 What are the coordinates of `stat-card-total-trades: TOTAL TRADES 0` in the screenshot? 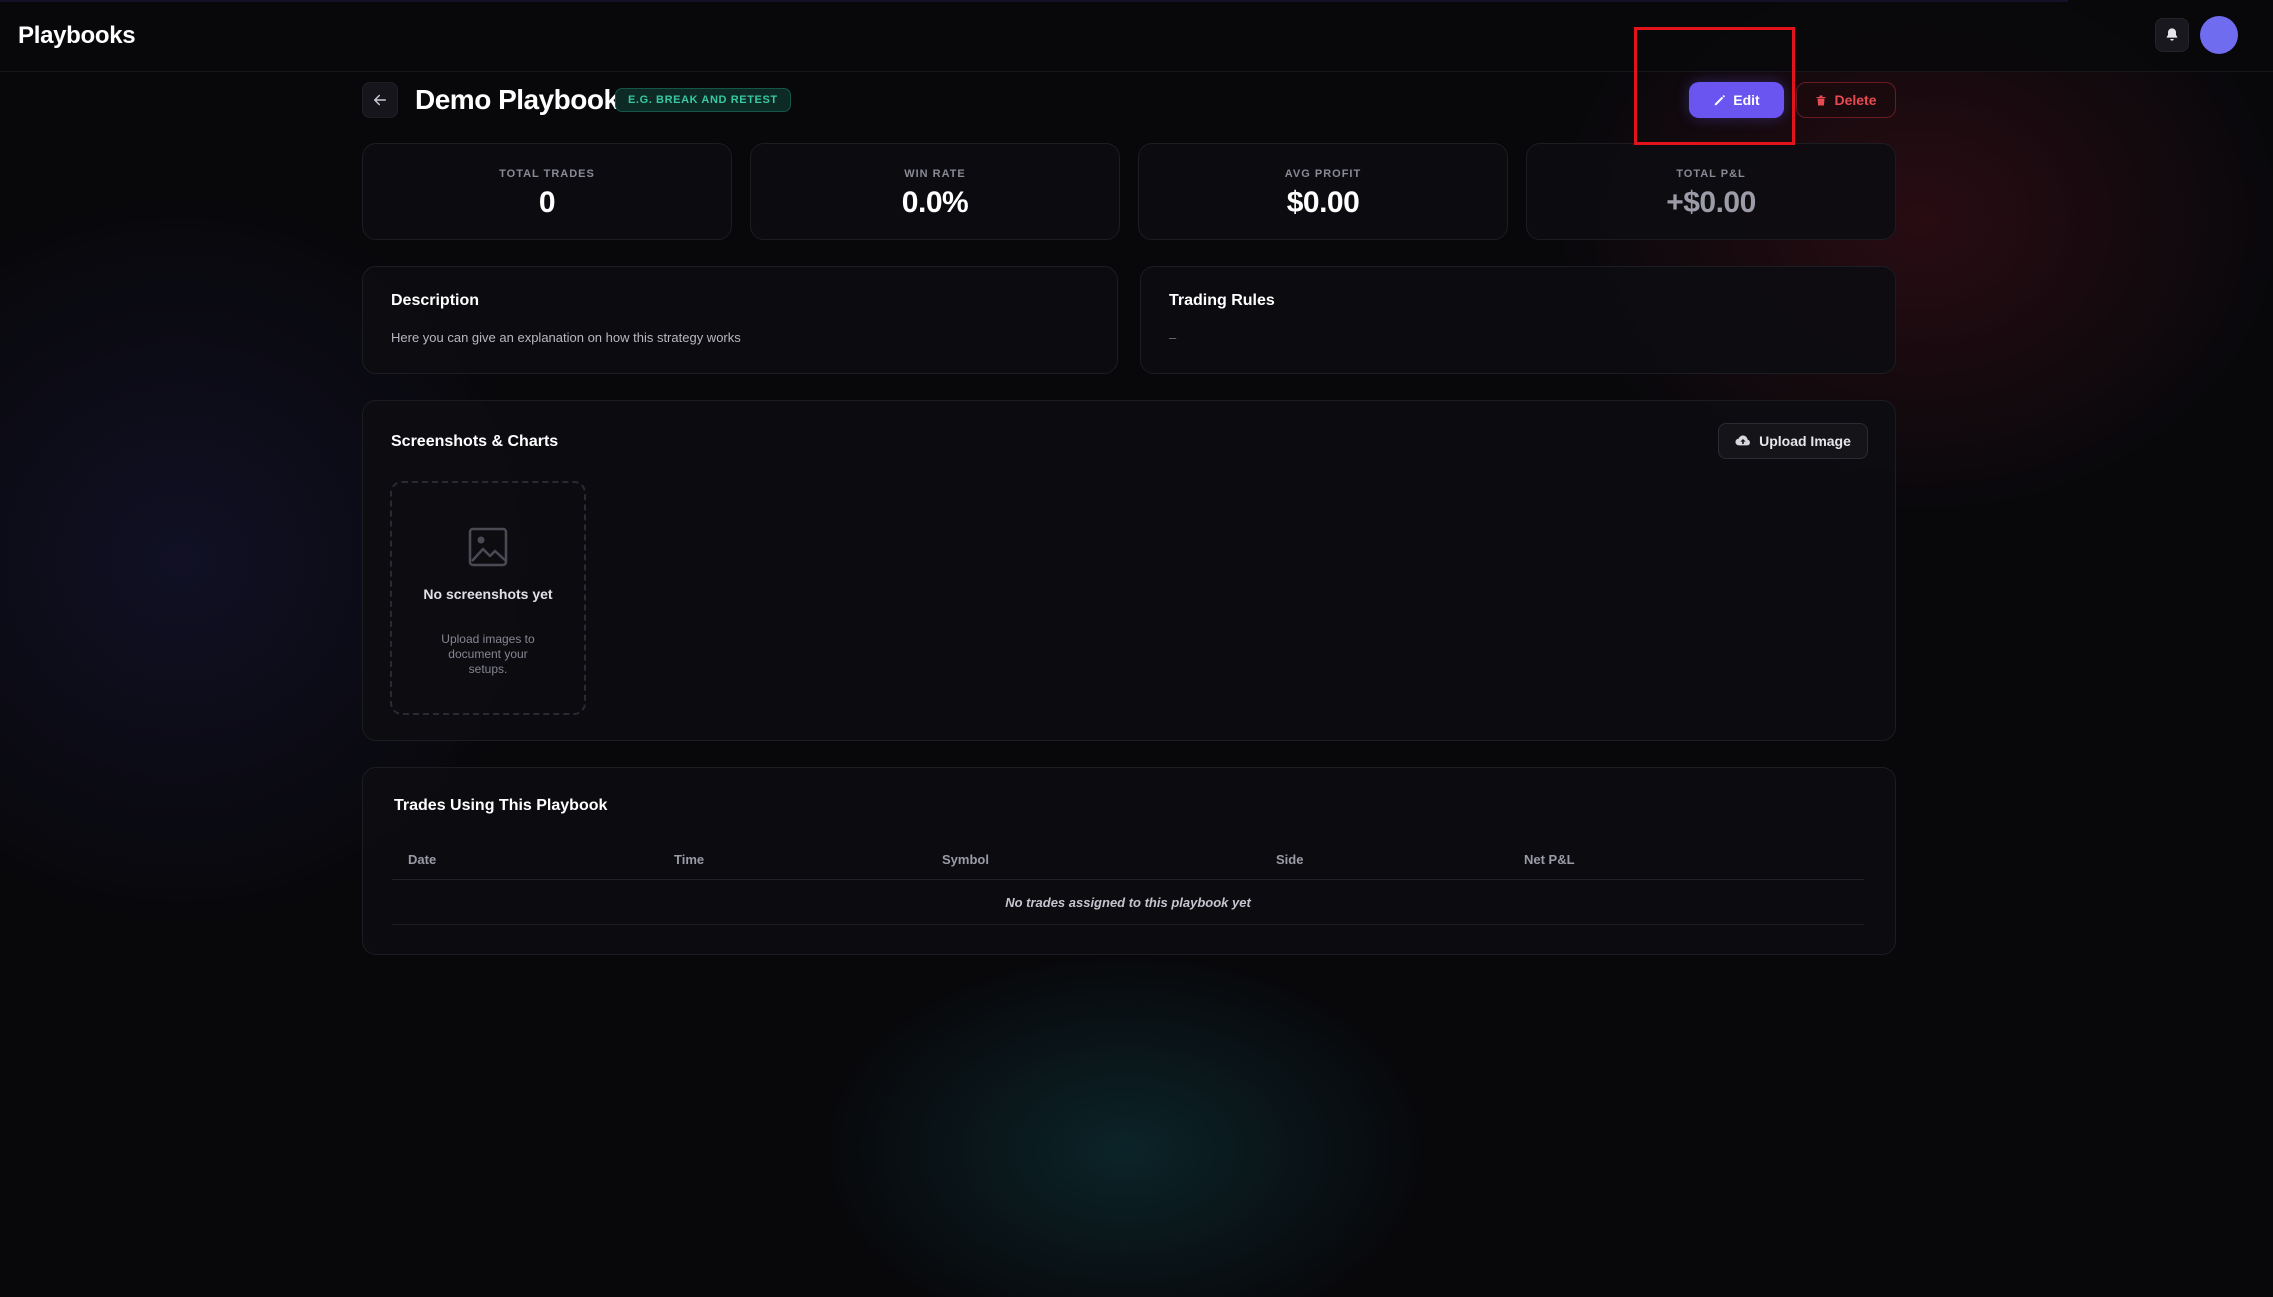 It's located at (547, 191).